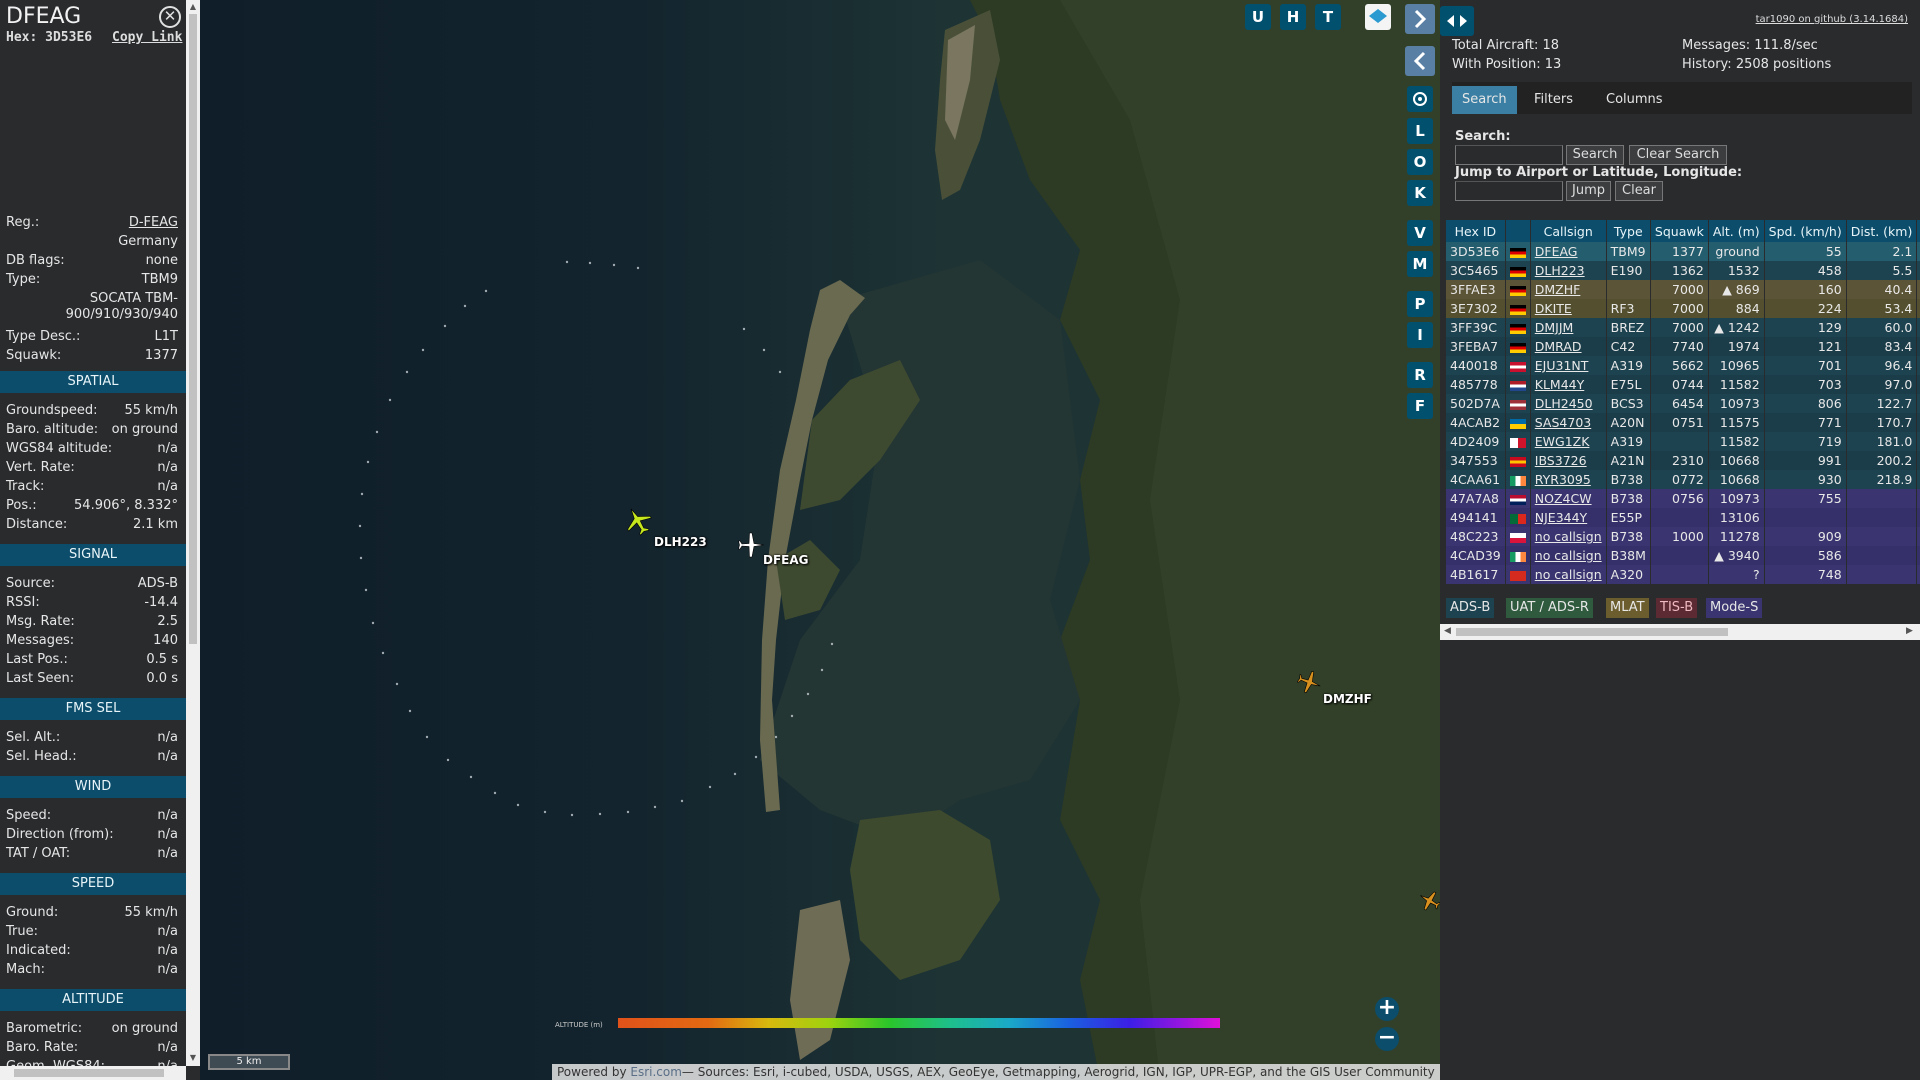 This screenshot has width=1920, height=1080. What do you see at coordinates (1420, 406) in the screenshot?
I see `toggle-f-button: F` at bounding box center [1420, 406].